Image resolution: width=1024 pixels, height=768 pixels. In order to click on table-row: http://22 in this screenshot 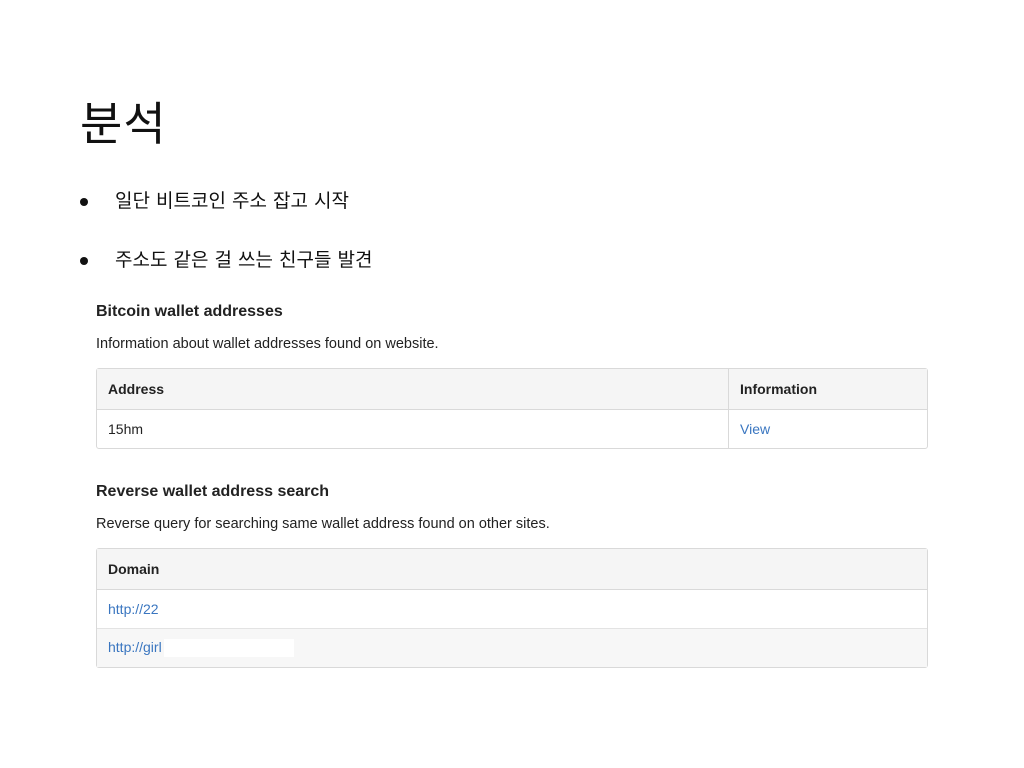, I will do `click(512, 609)`.